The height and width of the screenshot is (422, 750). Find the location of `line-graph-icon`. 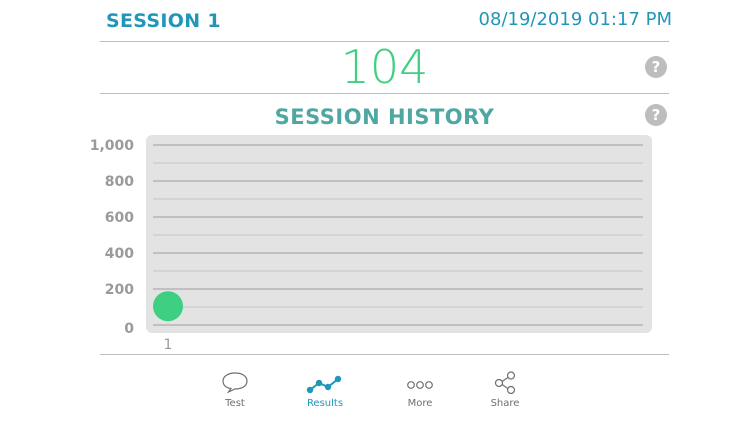

line-graph-icon is located at coordinates (324, 384).